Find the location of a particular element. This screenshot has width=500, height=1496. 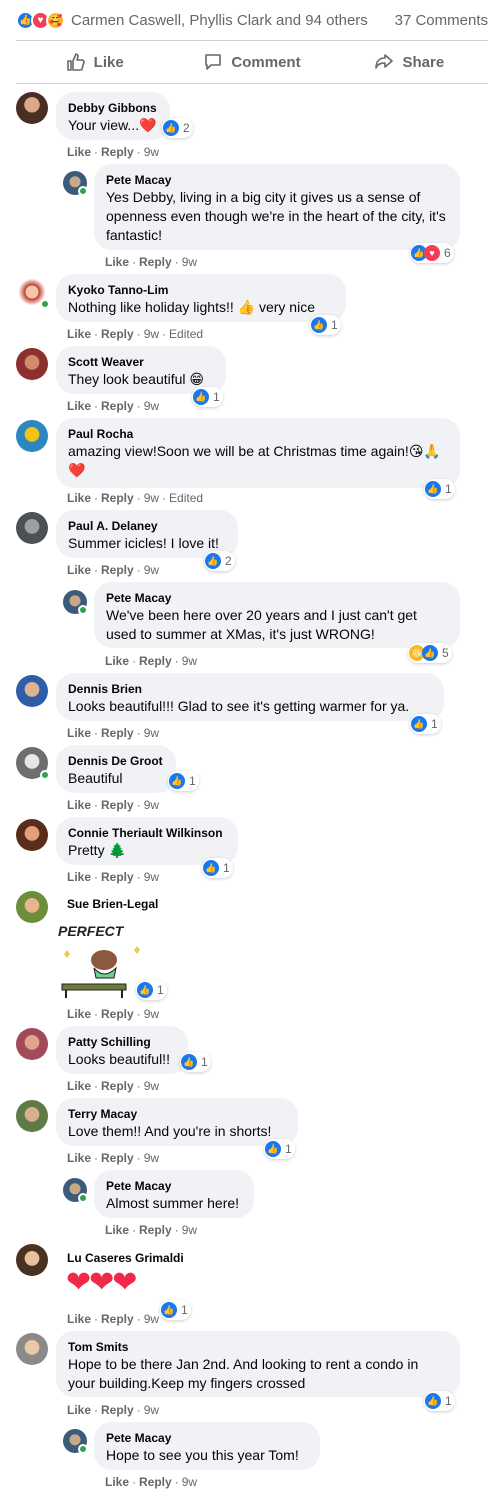

reaction-count: 👍 ♥ 6 is located at coordinates (432, 253).